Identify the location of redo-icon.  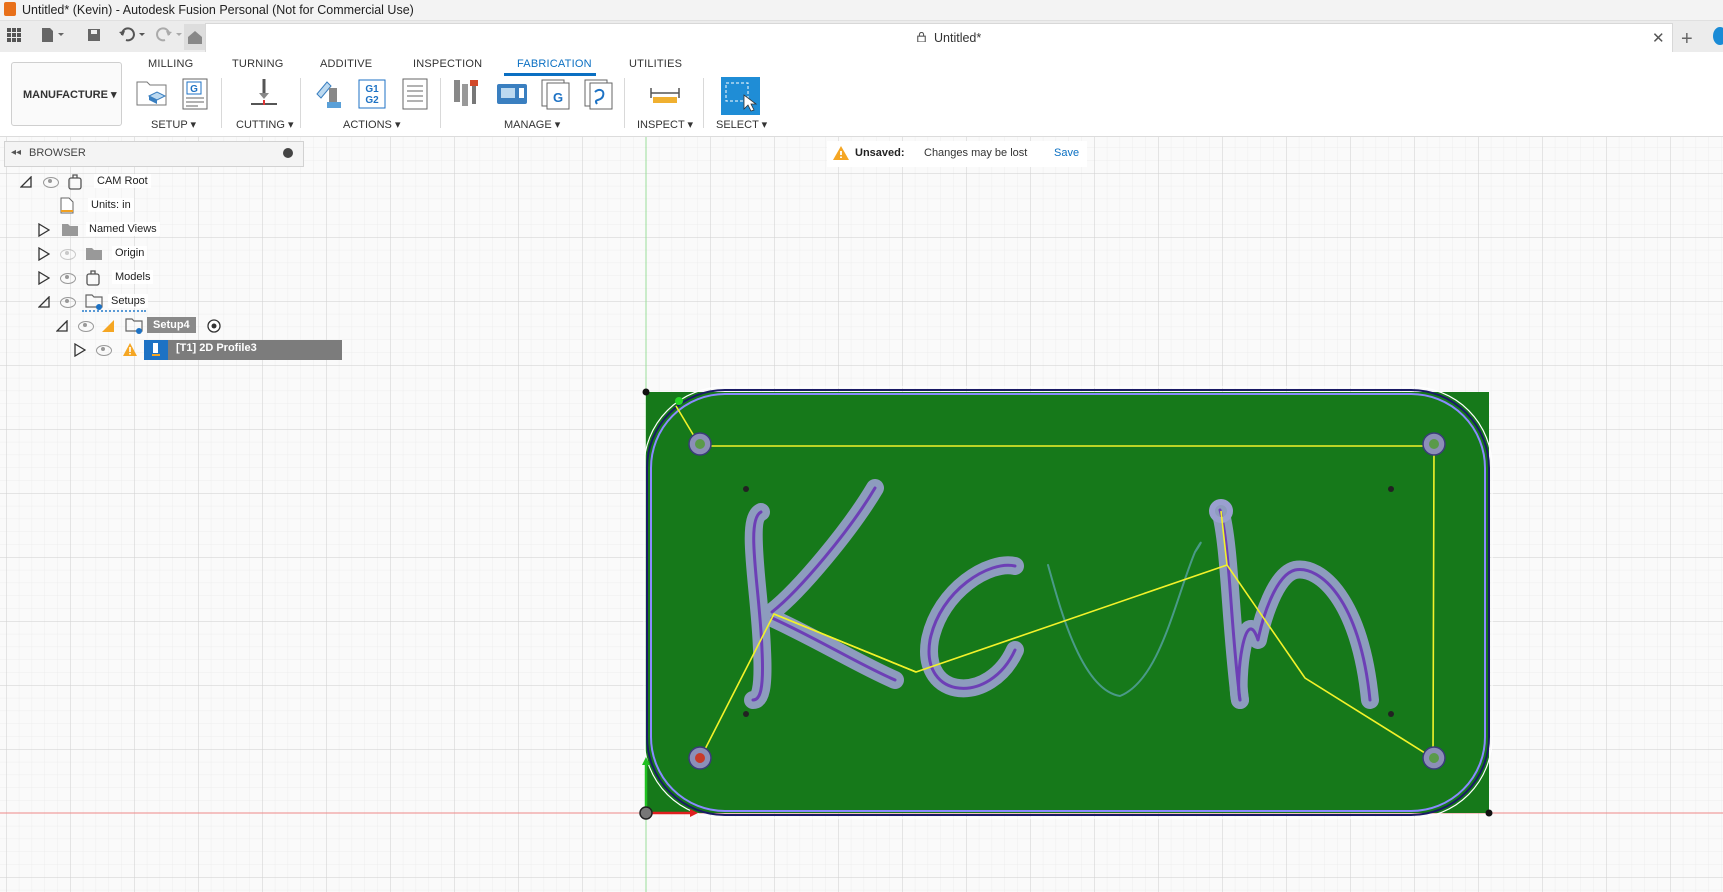
(170, 36).